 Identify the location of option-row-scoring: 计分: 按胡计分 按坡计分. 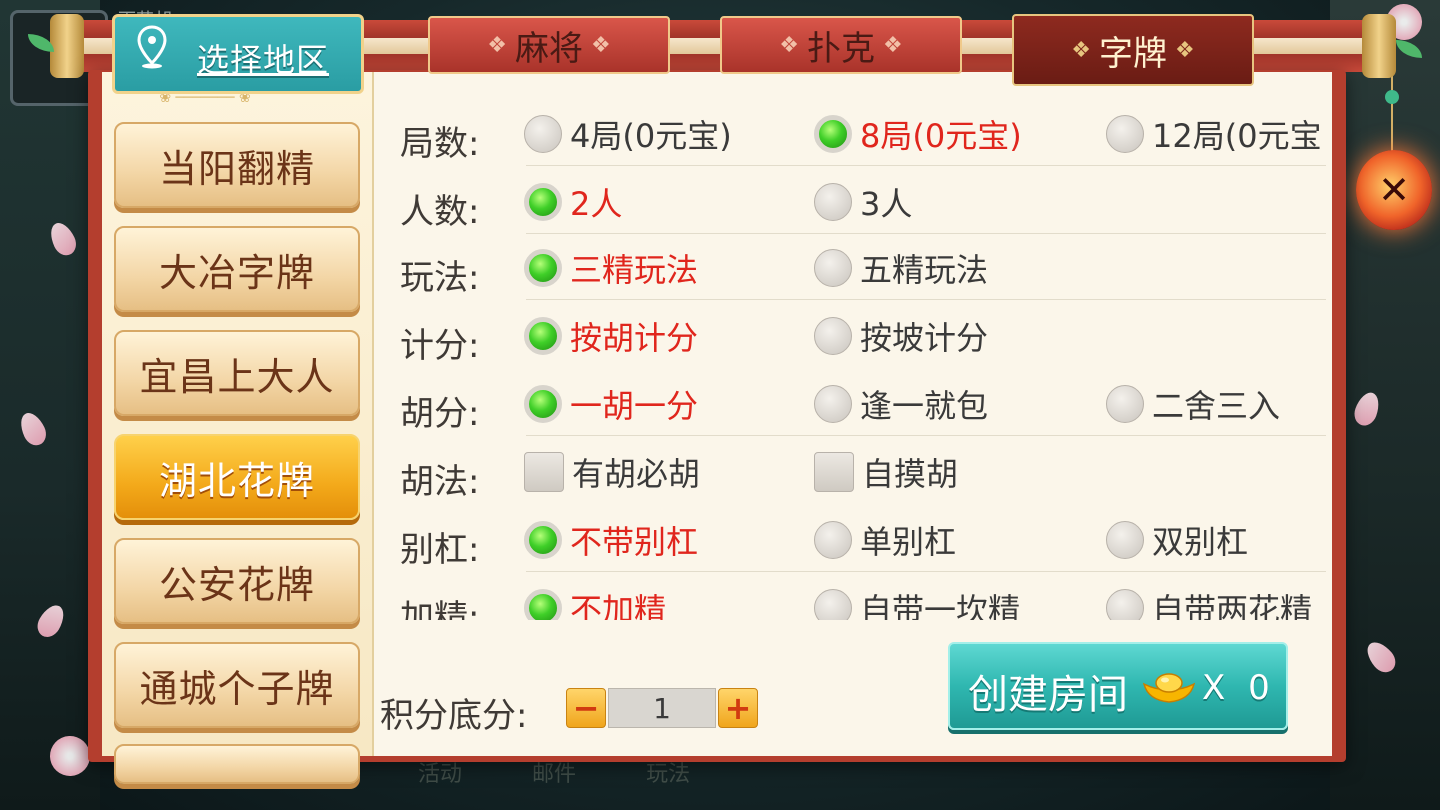
(851, 335).